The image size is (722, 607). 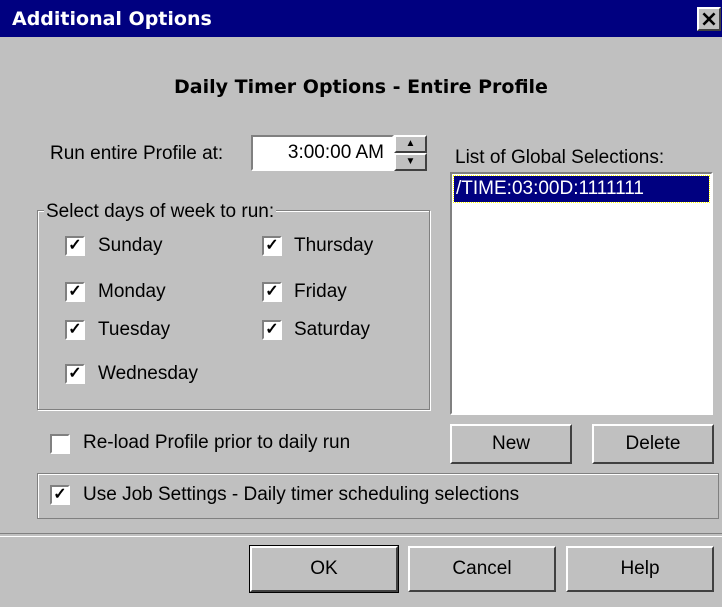 I want to click on time-spinner: ▲ ▼, so click(x=410, y=153).